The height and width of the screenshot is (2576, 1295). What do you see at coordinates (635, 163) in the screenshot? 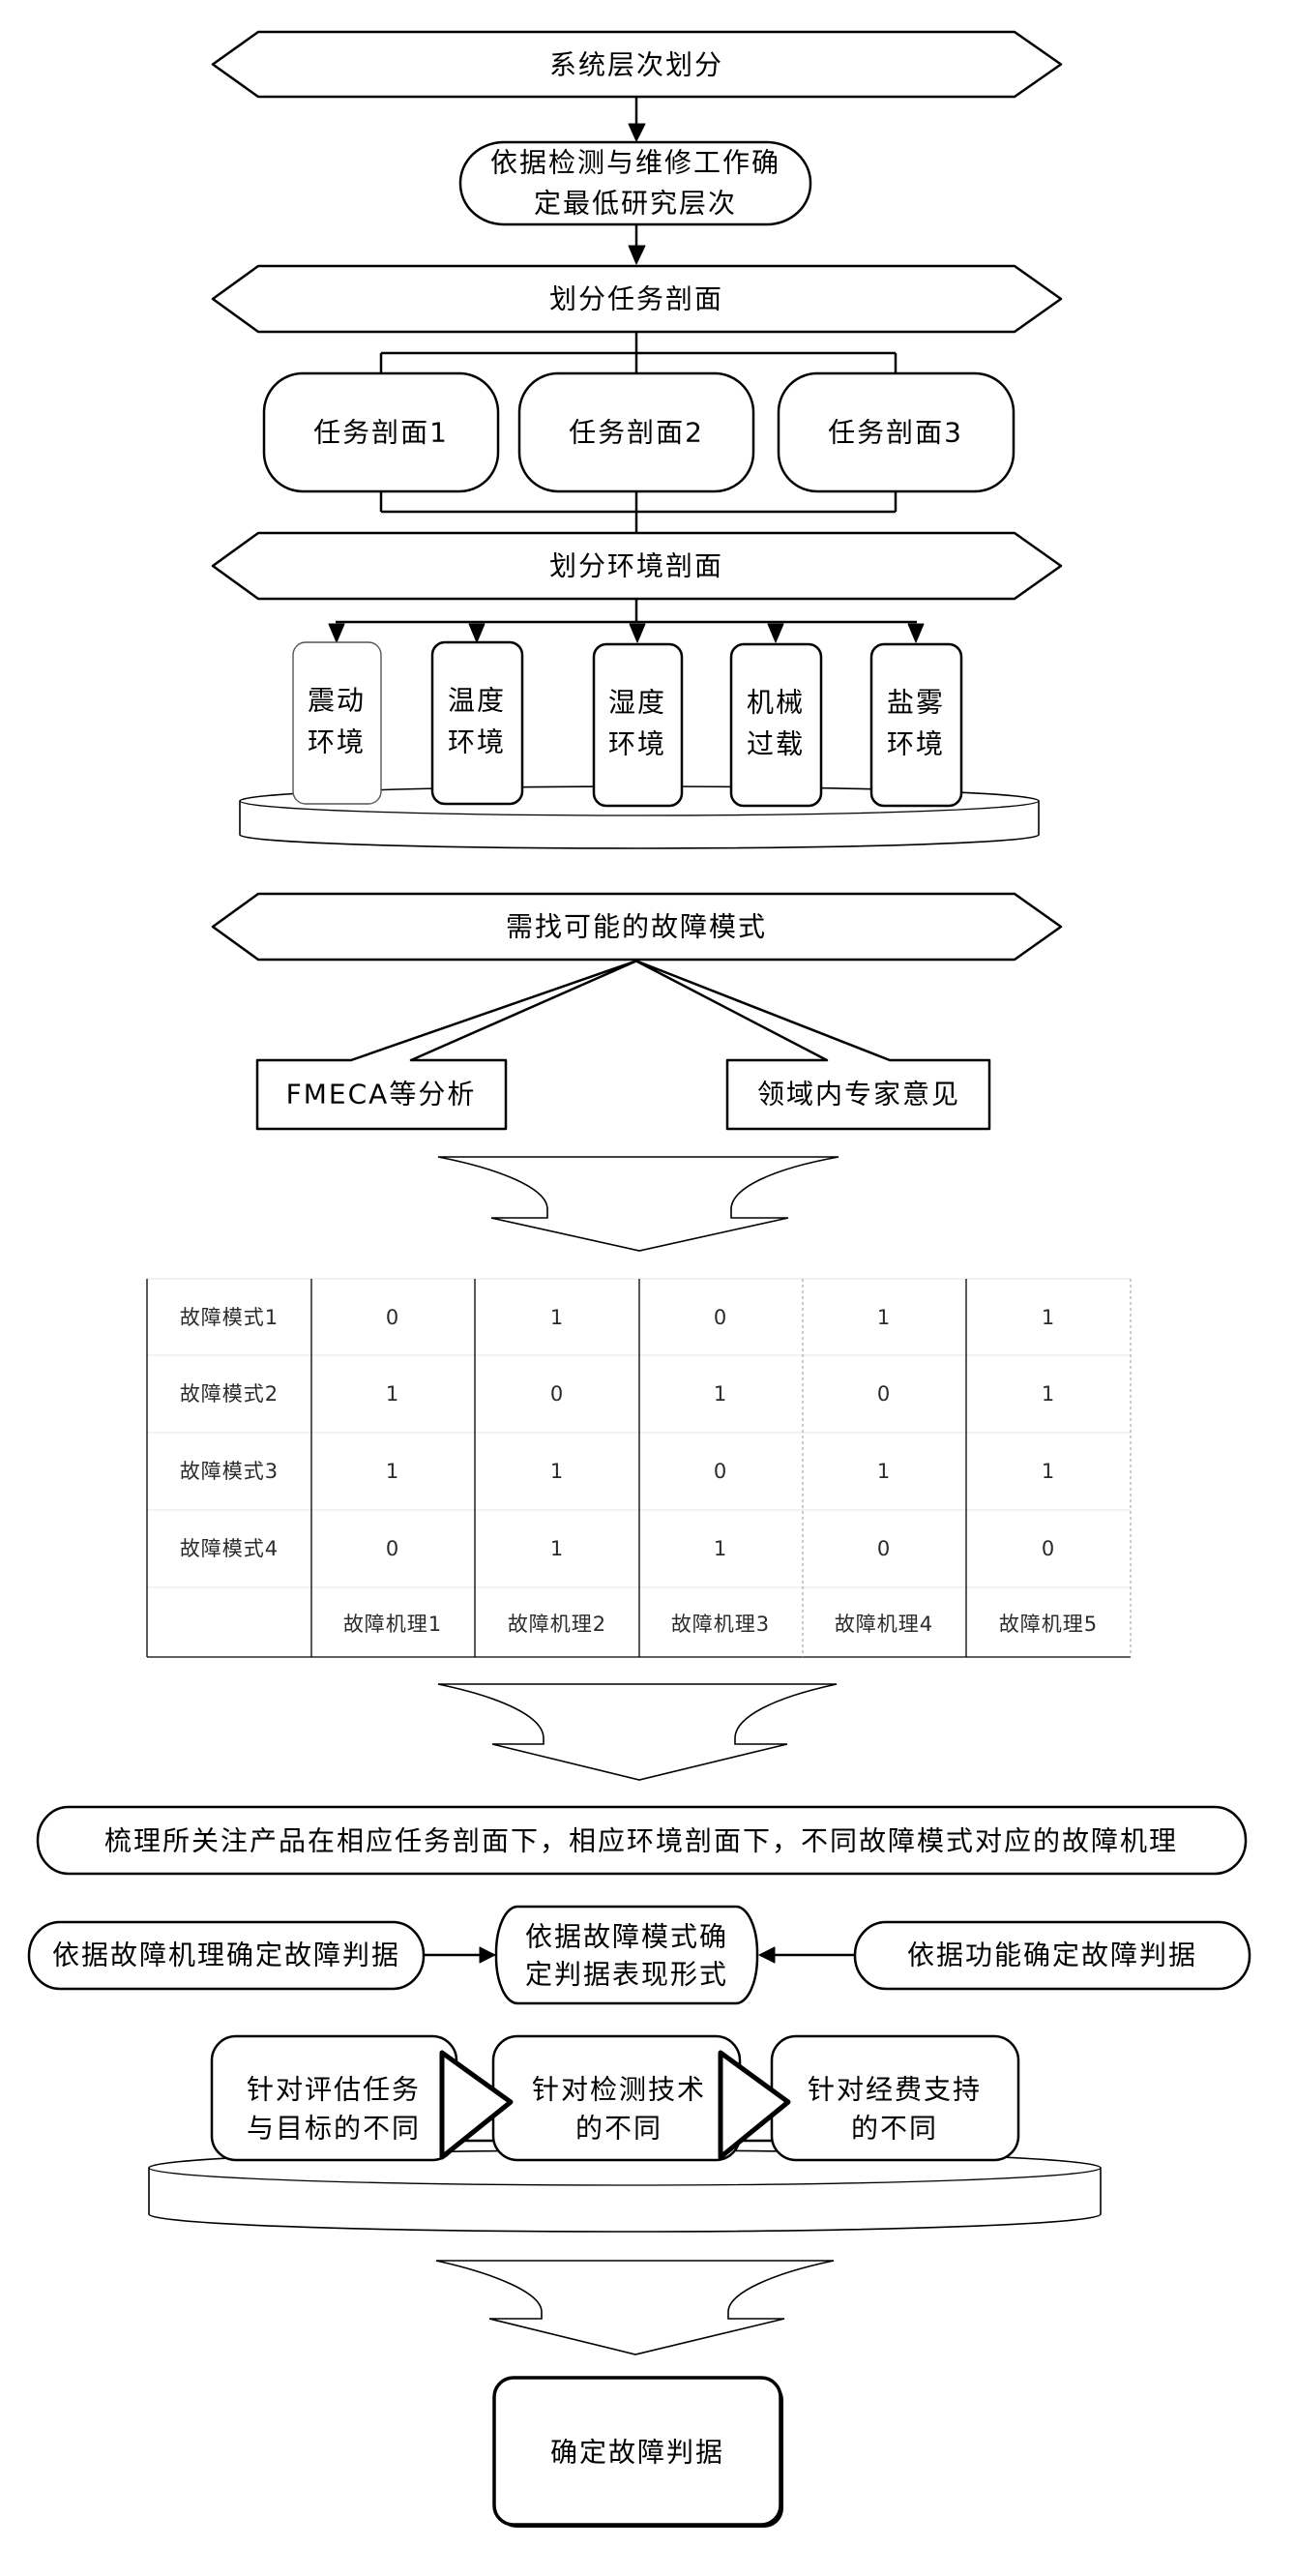
I see `step-label-line1: 依据检测与维修工作确` at bounding box center [635, 163].